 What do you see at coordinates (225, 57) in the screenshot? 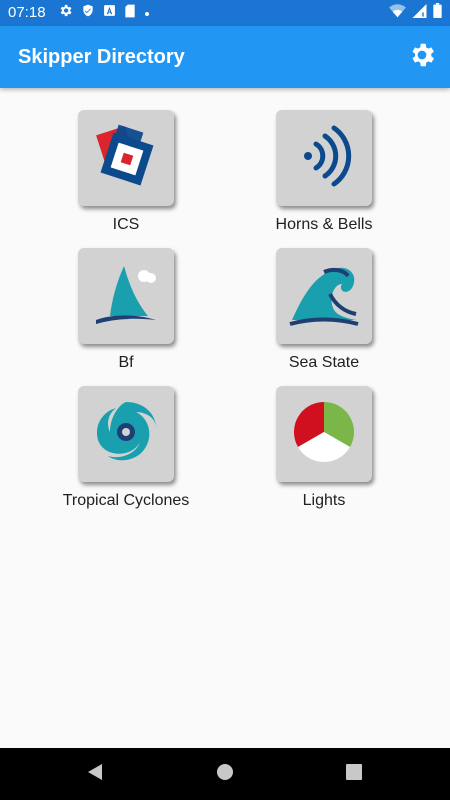
I see `app-bar: Skipper Directory` at bounding box center [225, 57].